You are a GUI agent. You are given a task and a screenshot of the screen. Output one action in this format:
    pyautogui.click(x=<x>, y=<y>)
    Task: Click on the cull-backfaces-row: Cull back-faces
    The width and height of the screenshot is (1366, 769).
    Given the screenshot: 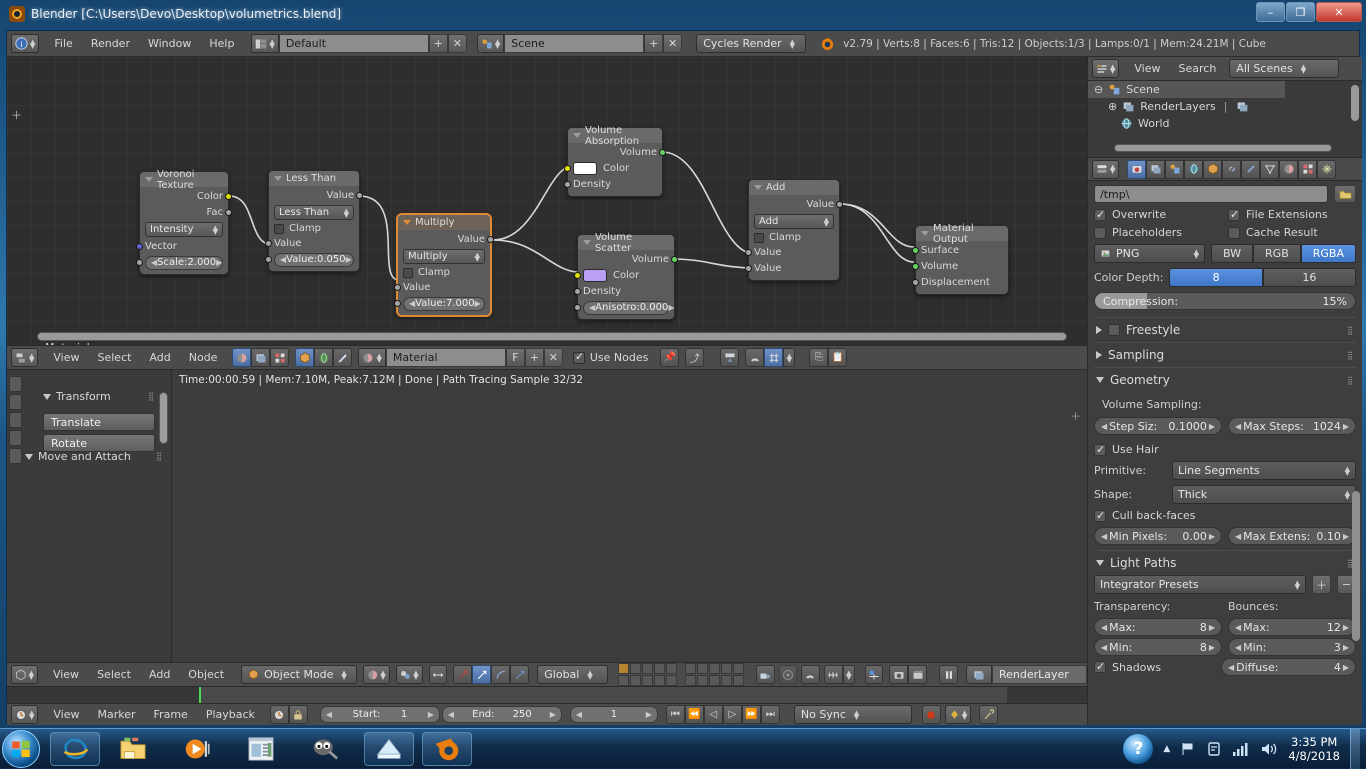 What is the action you would take?
    pyautogui.click(x=1225, y=515)
    